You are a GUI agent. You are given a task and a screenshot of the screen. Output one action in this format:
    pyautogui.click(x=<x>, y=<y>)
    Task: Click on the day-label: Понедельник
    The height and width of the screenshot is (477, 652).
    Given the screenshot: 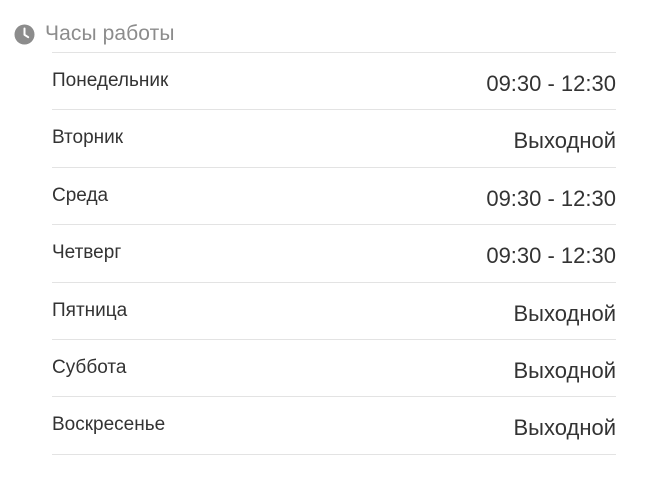 What is the action you would take?
    pyautogui.click(x=110, y=80)
    